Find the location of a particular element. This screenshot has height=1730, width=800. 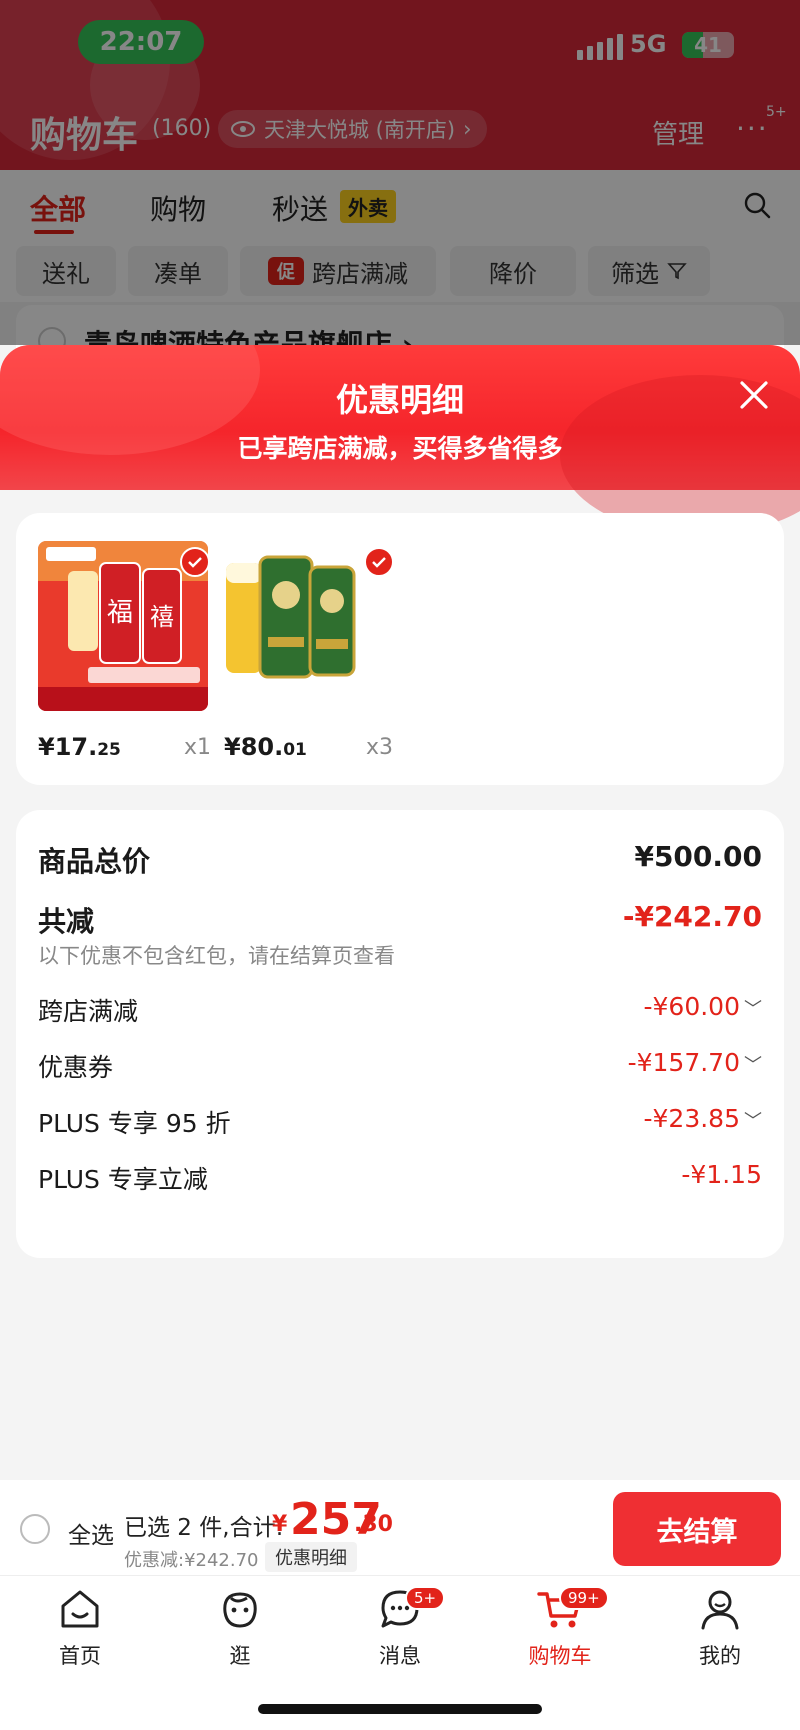

user-icon is located at coordinates (720, 1610).